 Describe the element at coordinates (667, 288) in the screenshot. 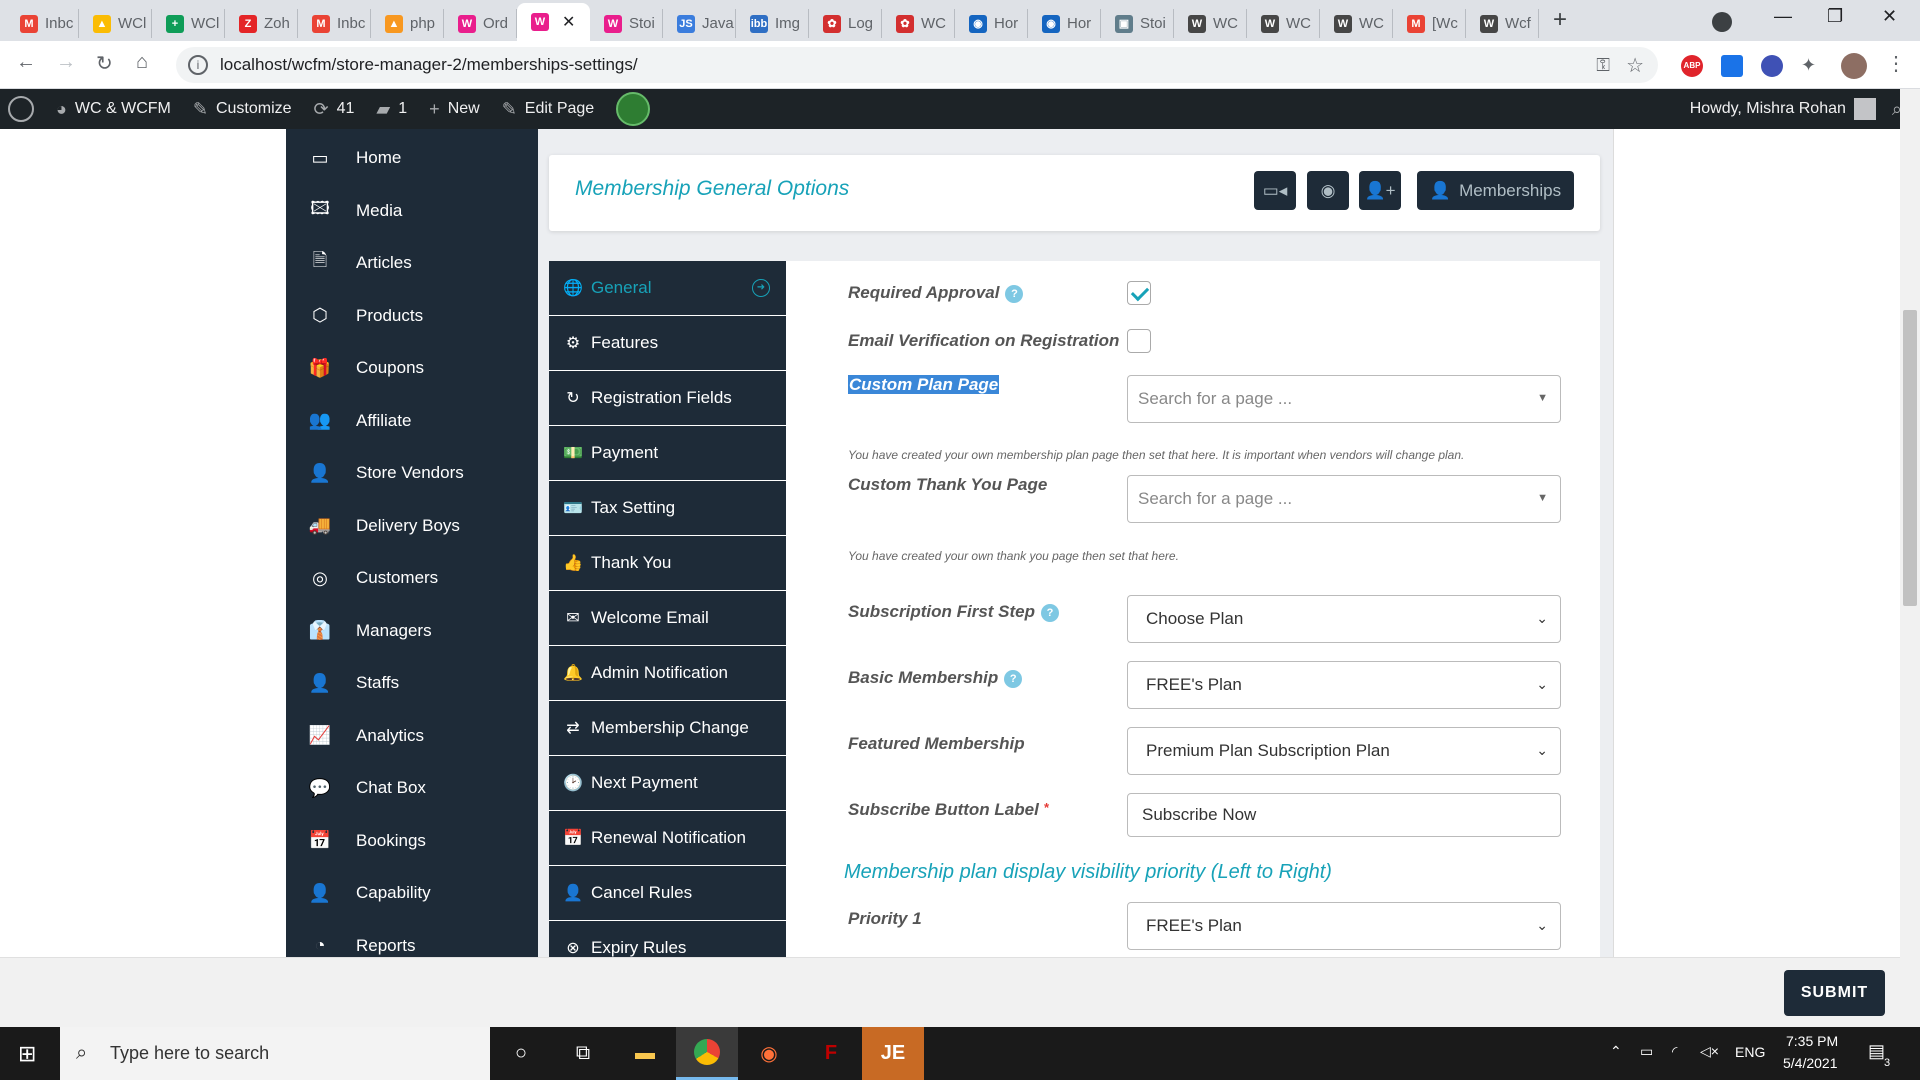

I see `tab-general: 🌐 General ➜` at that location.